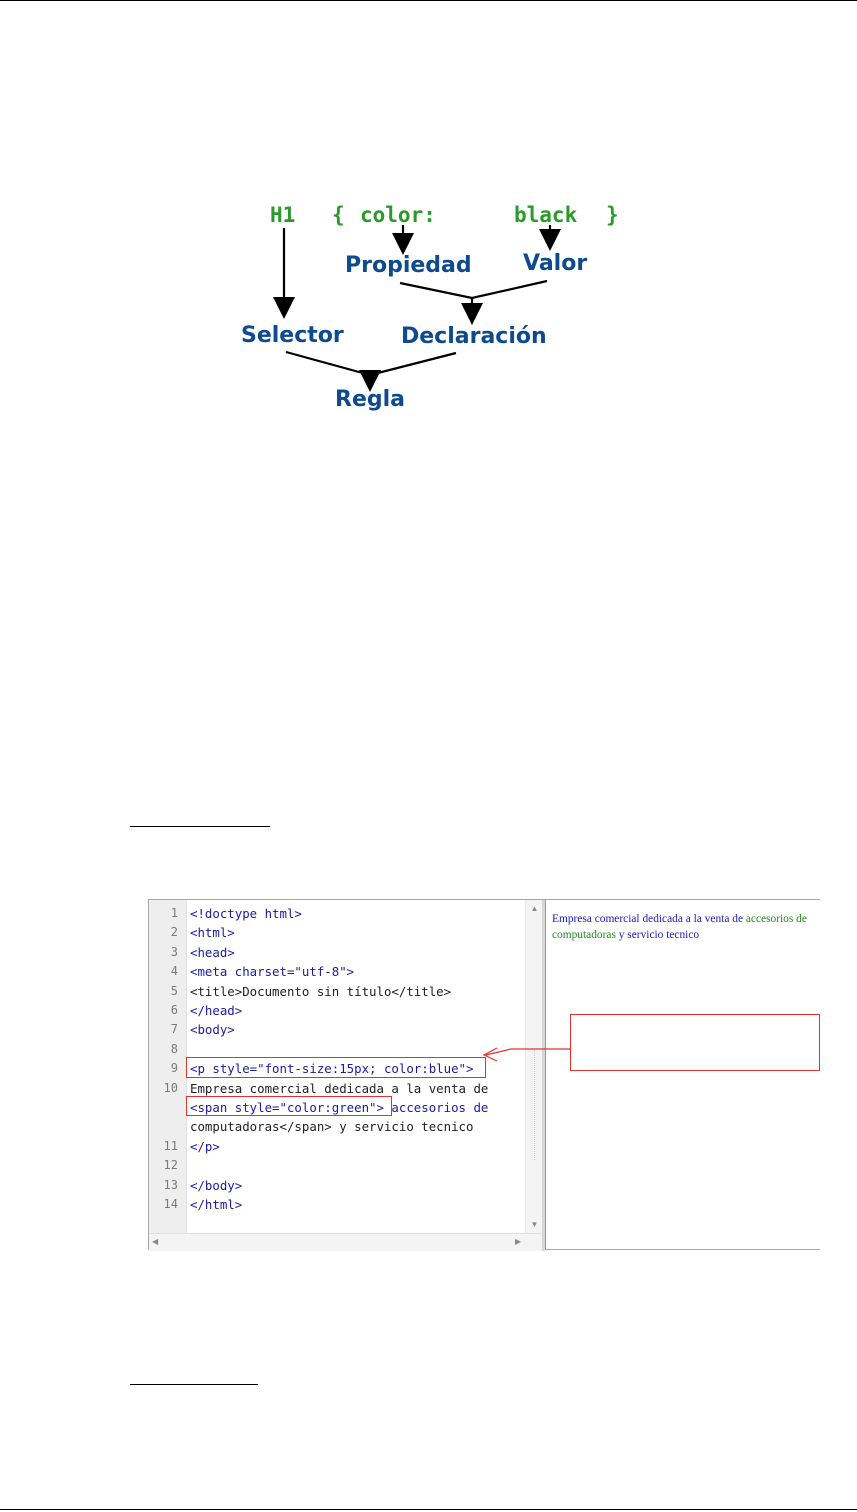 This screenshot has height=1512, width=857. Describe the element at coordinates (332, 1127) in the screenshot. I see `code-line: computadoras</span> y servicio tecnico` at that location.